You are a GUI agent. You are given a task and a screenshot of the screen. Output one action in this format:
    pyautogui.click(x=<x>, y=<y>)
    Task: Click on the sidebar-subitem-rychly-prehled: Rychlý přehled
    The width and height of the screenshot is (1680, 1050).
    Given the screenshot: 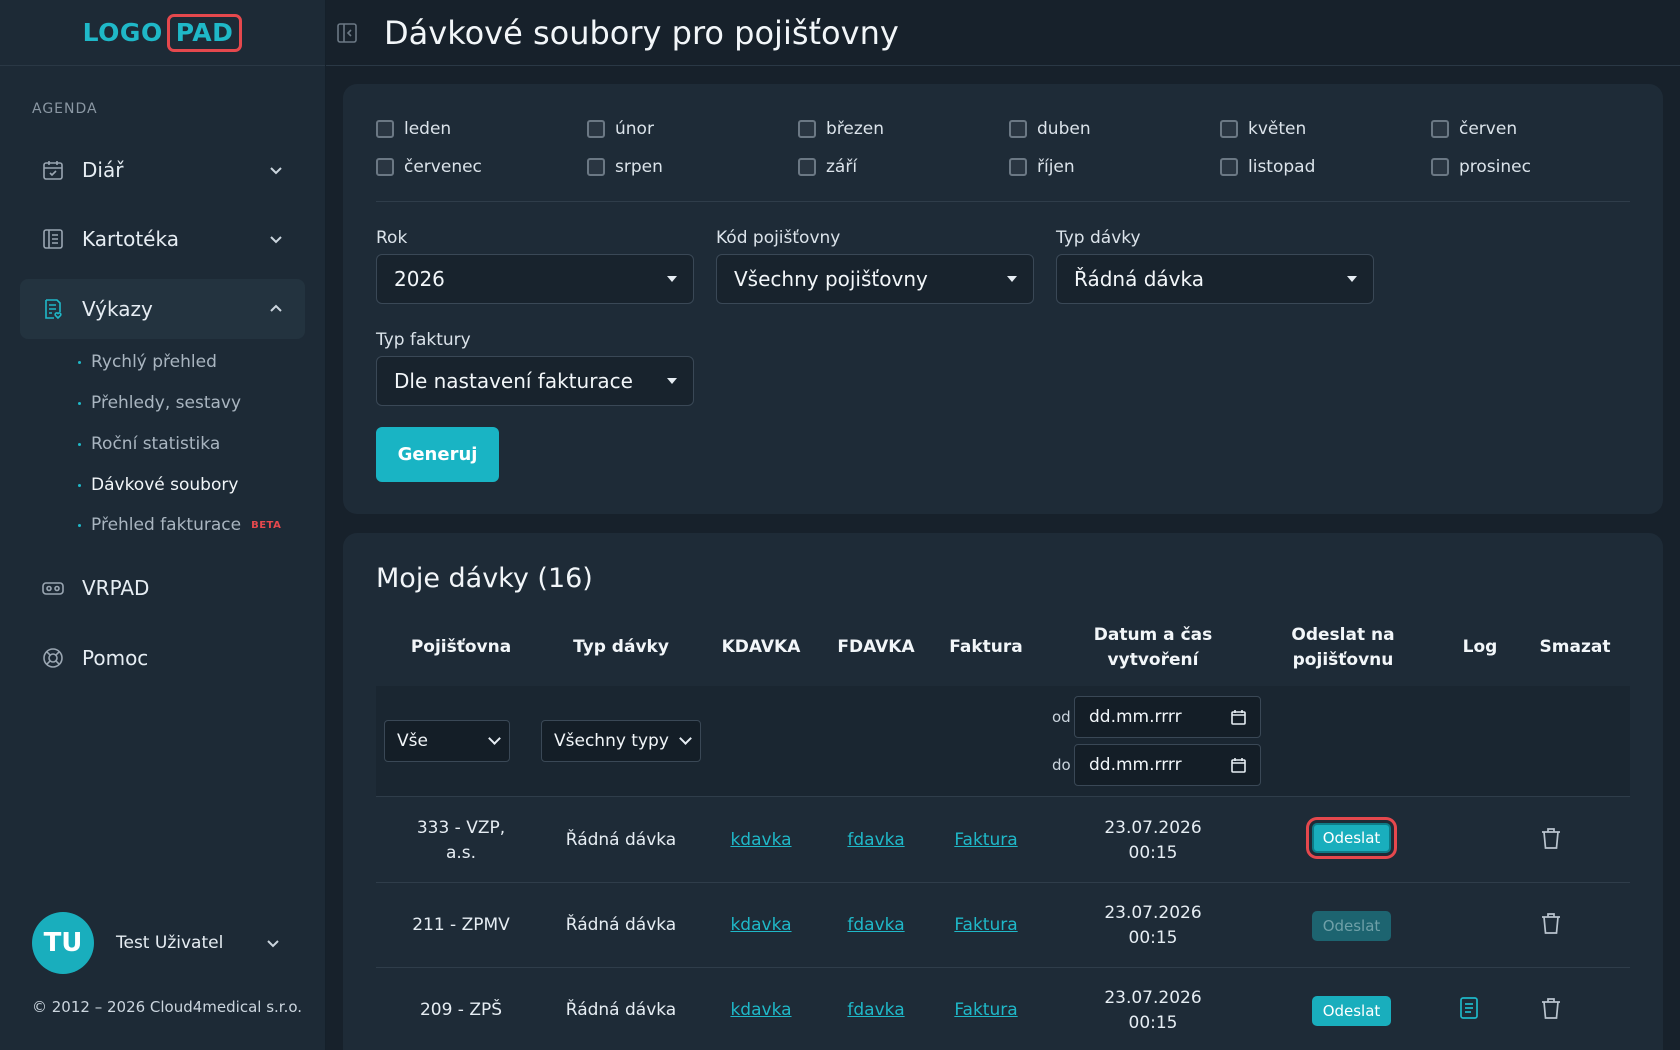 What is the action you would take?
    pyautogui.click(x=147, y=362)
    